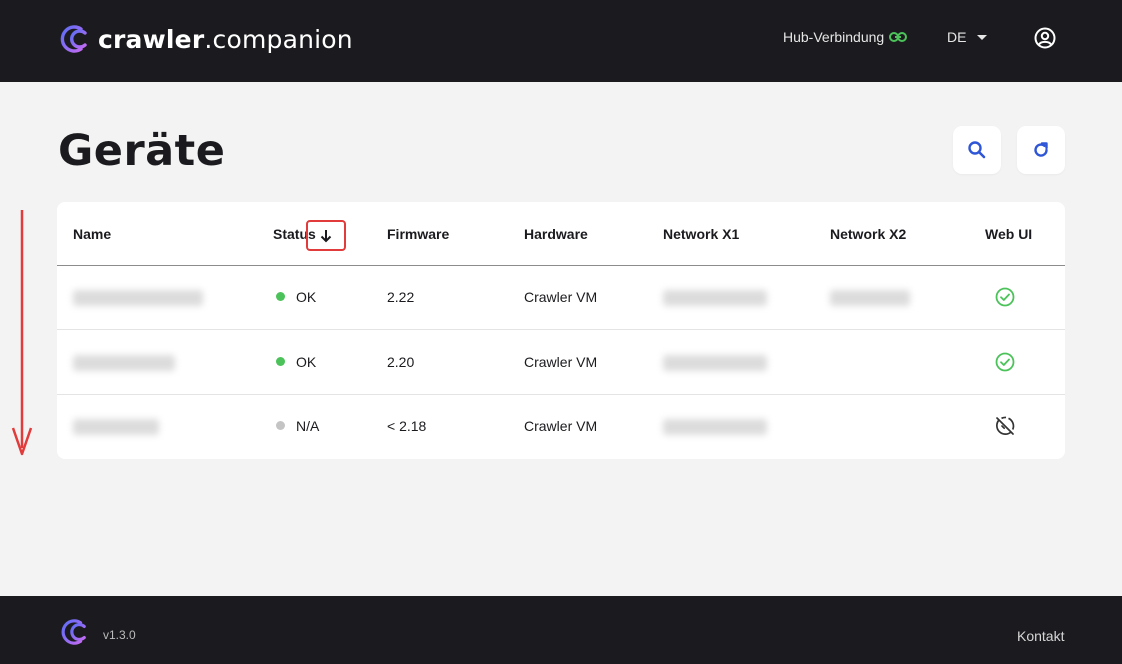  Describe the element at coordinates (418, 234) in the screenshot. I see `column-header-firmware: Firmware` at that location.